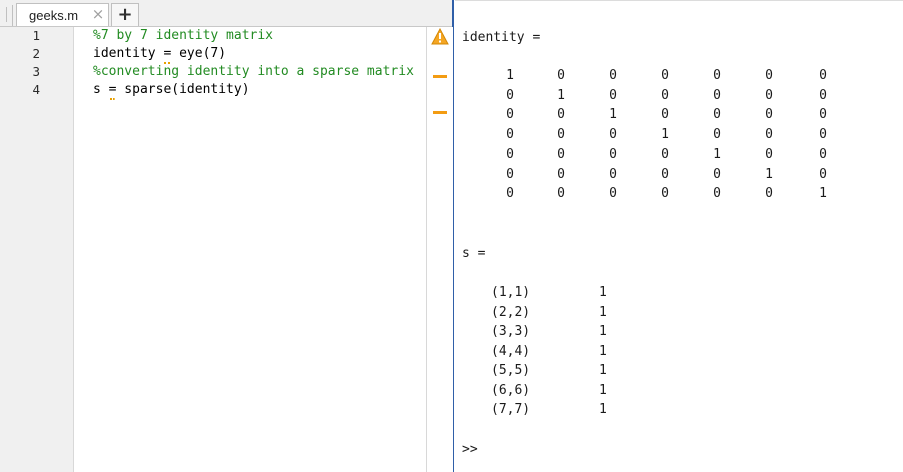 The height and width of the screenshot is (472, 903). I want to click on code-line-2: identity = eye(7), so click(160, 54).